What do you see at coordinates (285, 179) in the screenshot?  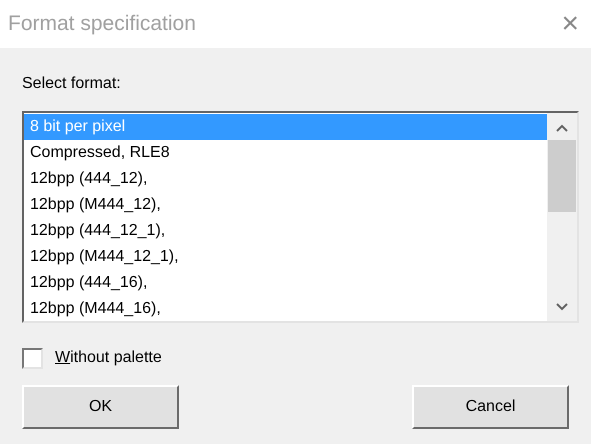 I see `format-item: 12bpp (444_12),` at bounding box center [285, 179].